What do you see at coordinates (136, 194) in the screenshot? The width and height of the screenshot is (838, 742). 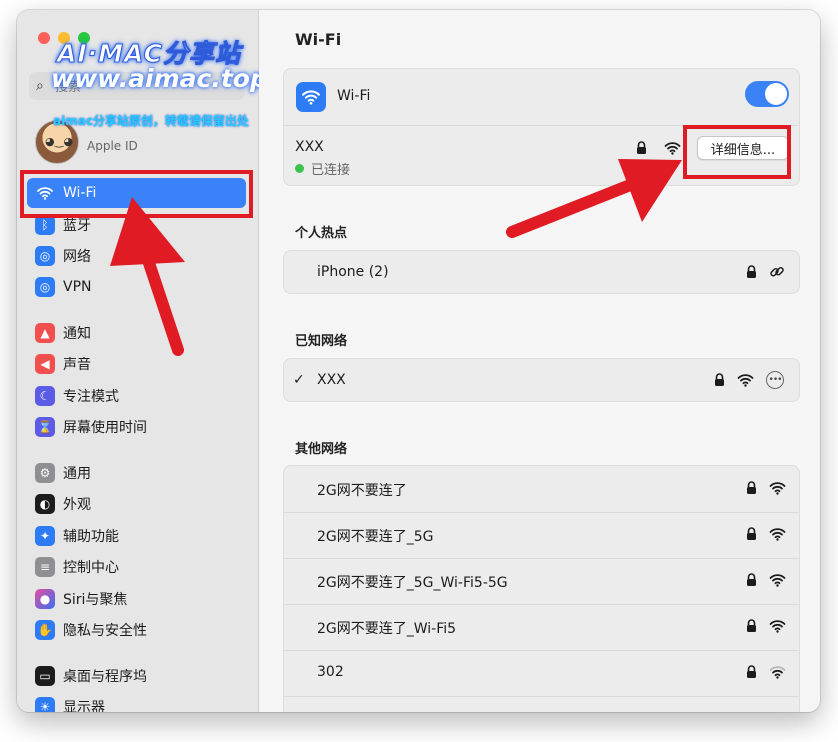 I see `highlight-box-wifi` at bounding box center [136, 194].